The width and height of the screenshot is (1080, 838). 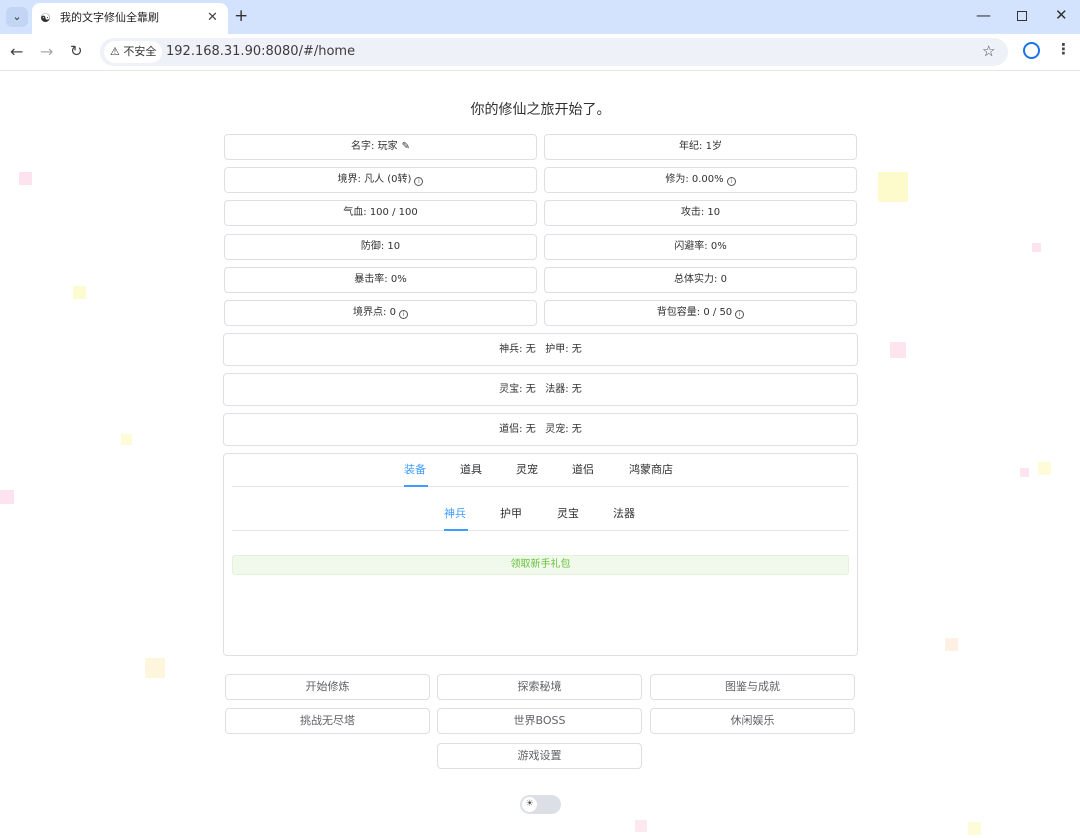 I want to click on explore-dungeon-button: 探索秘境, so click(x=539, y=687).